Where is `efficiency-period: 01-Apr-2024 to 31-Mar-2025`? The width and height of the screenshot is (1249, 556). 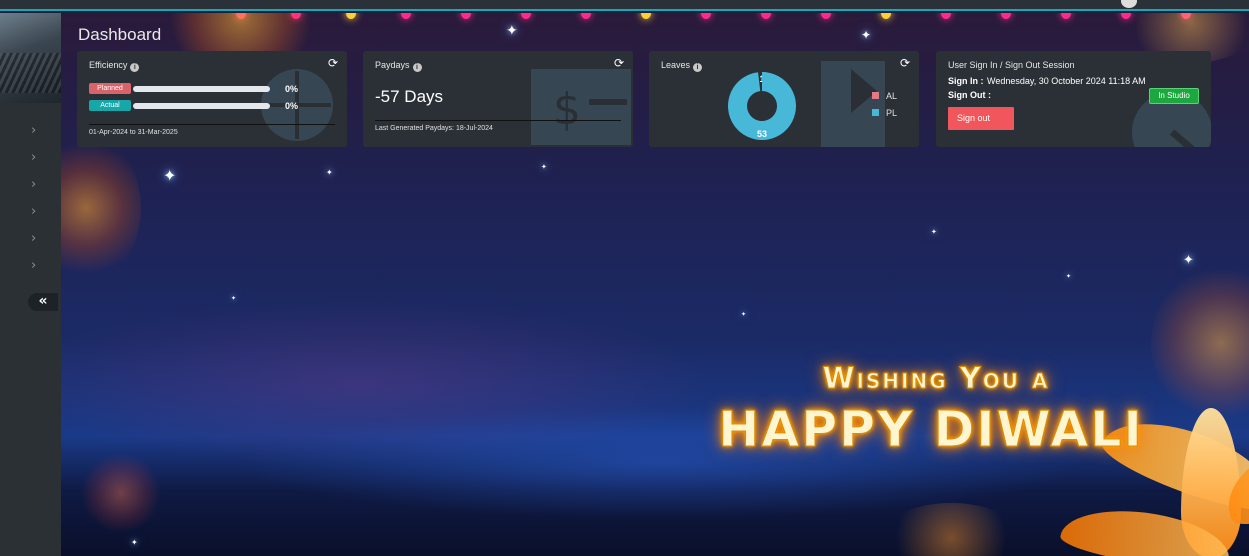 efficiency-period: 01-Apr-2024 to 31-Mar-2025 is located at coordinates (133, 132).